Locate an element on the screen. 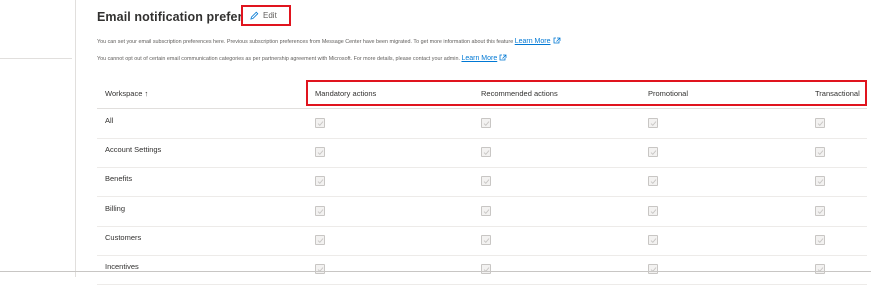 This screenshot has height=285, width=871. pencil-icon is located at coordinates (254, 15).